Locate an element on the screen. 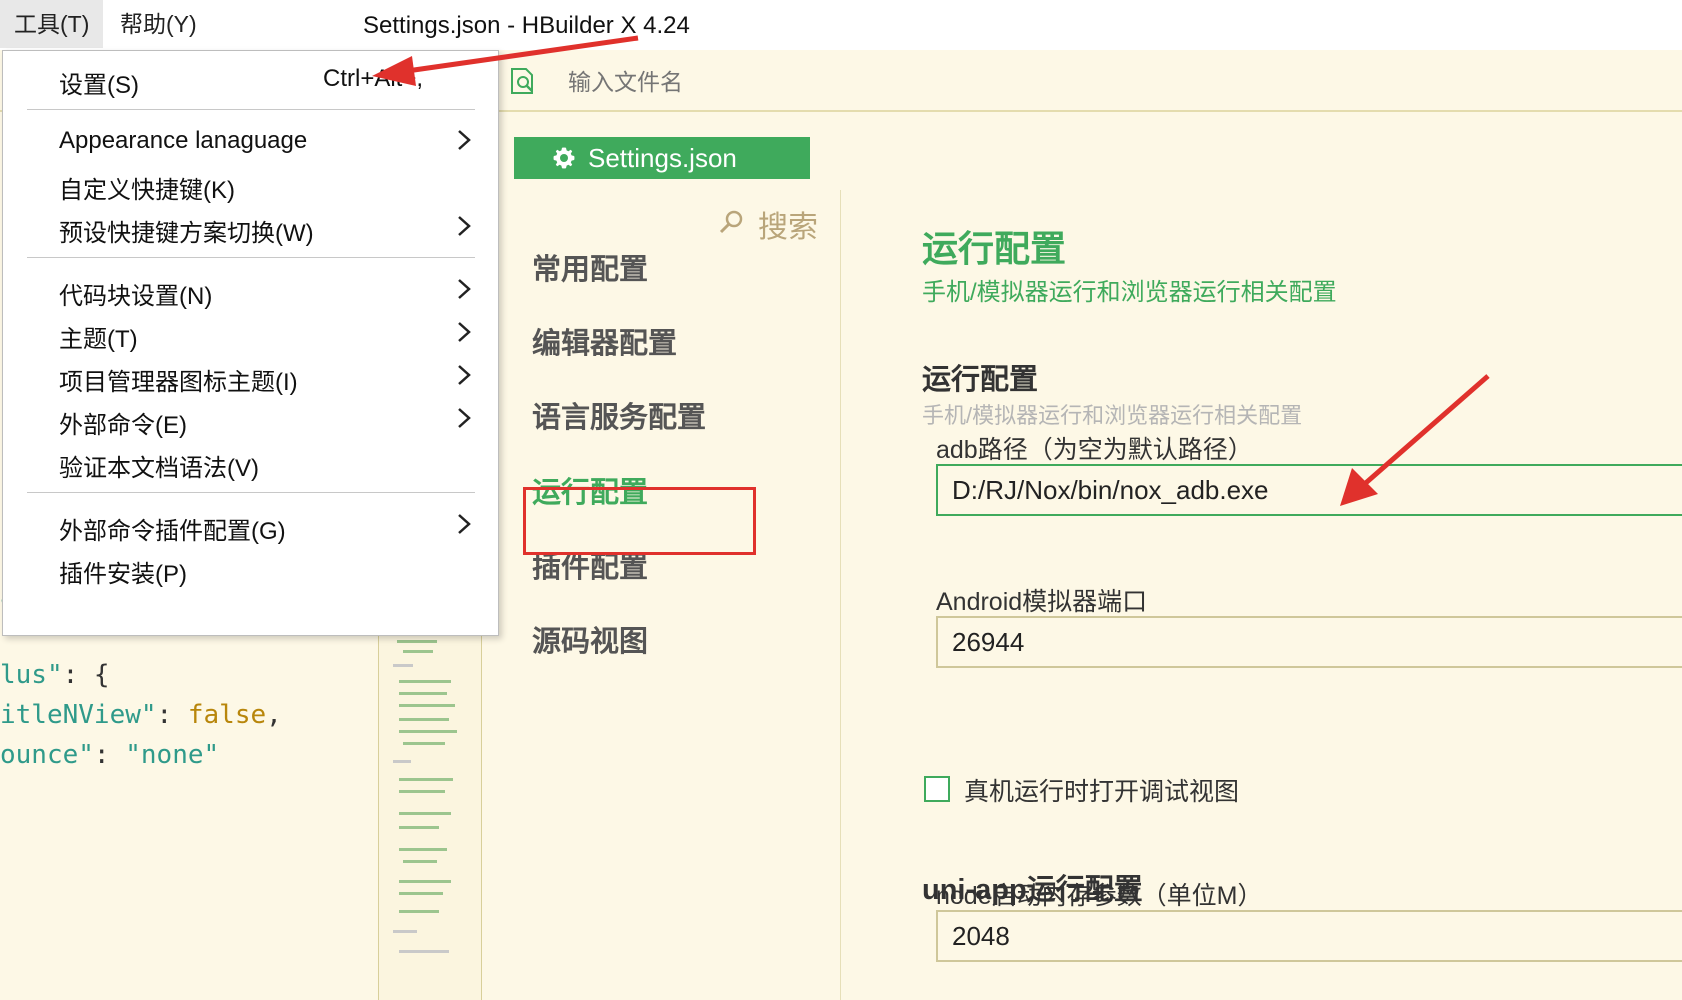 This screenshot has height=1000, width=1682. emulator-port-label: Android模拟器端口 is located at coordinates (1042, 602).